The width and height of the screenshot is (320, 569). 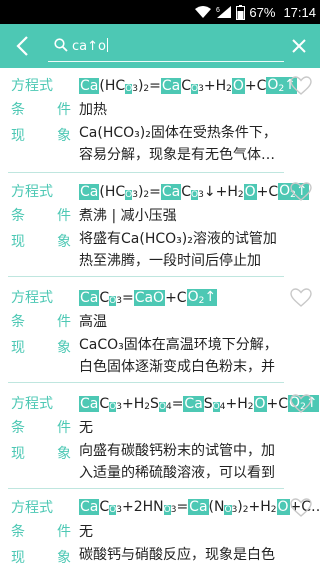 What do you see at coordinates (194, 191) in the screenshot?
I see `equation-text: Ca (HC O 3) 2 = Ca C O 3 ↓+H 2 O +C O2↑` at bounding box center [194, 191].